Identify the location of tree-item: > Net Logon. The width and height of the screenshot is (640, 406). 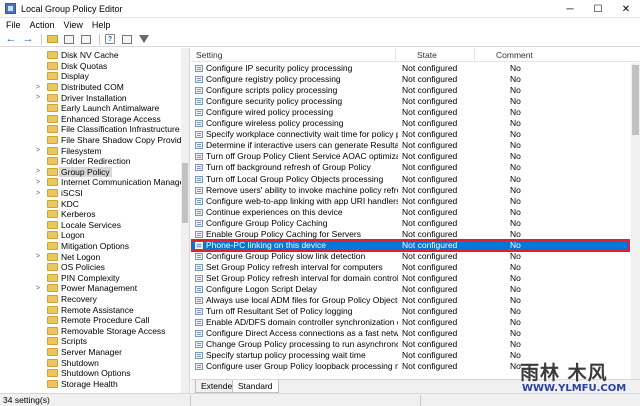
(91, 256).